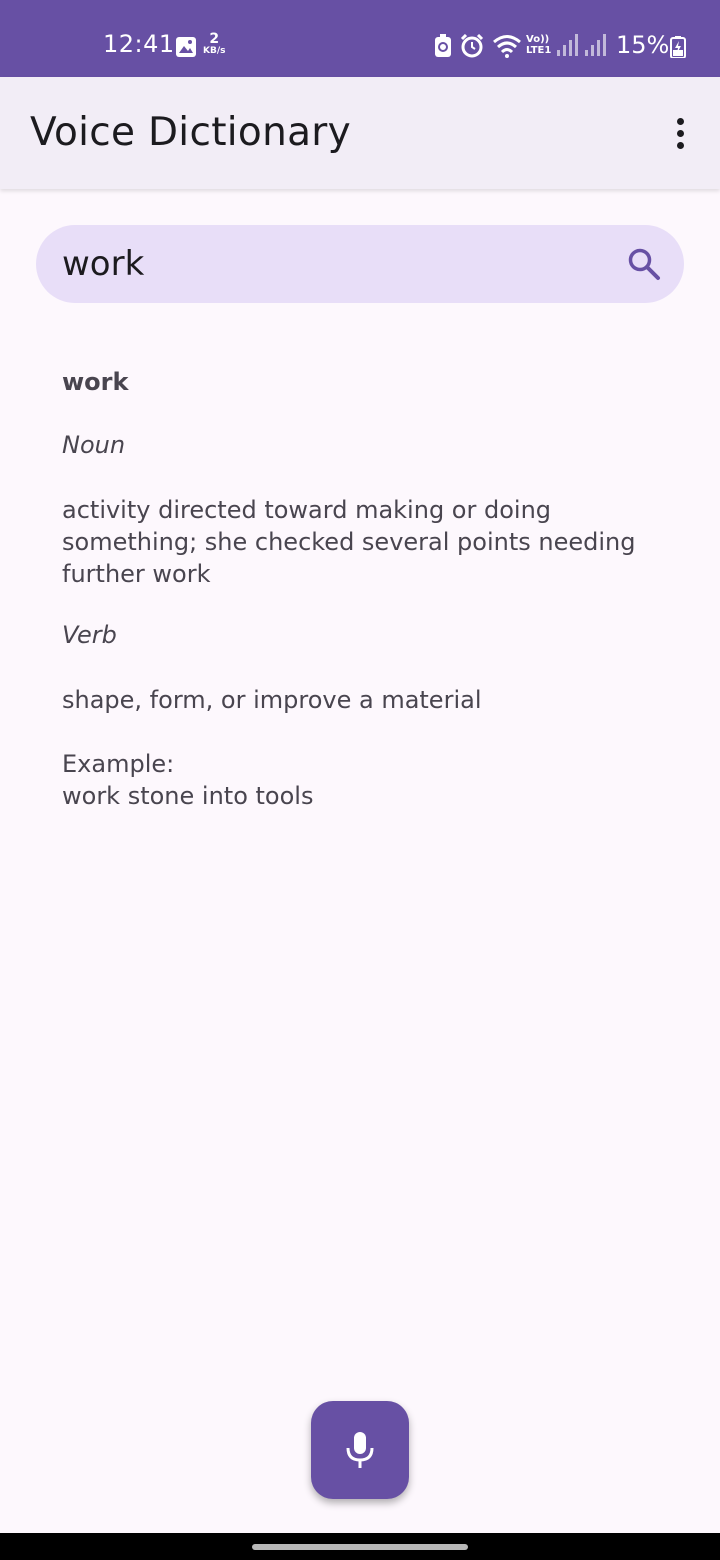 The width and height of the screenshot is (720, 1560). I want to click on alarm-icon, so click(472, 46).